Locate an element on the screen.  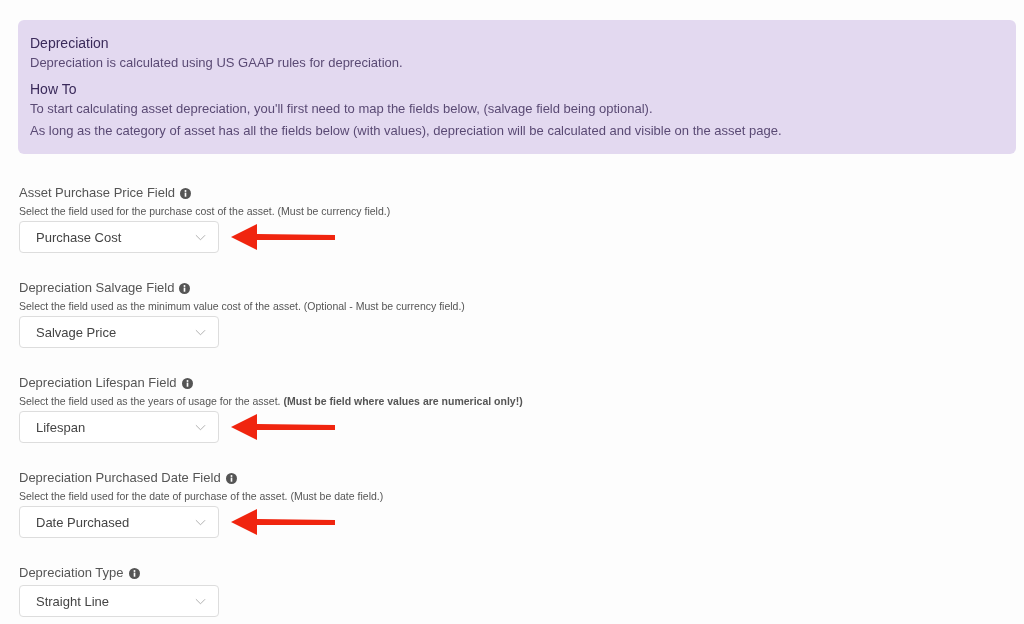
select-dropdown: Salvage Price is located at coordinates (119, 332).